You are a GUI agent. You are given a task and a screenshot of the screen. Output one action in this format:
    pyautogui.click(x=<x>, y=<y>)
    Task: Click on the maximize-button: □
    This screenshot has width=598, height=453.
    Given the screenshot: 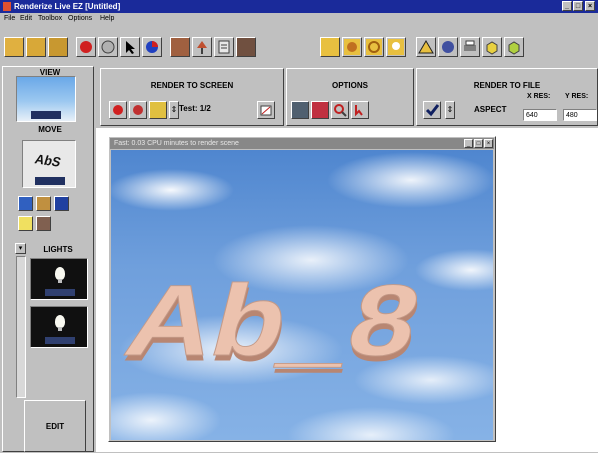 What is the action you would take?
    pyautogui.click(x=578, y=6)
    